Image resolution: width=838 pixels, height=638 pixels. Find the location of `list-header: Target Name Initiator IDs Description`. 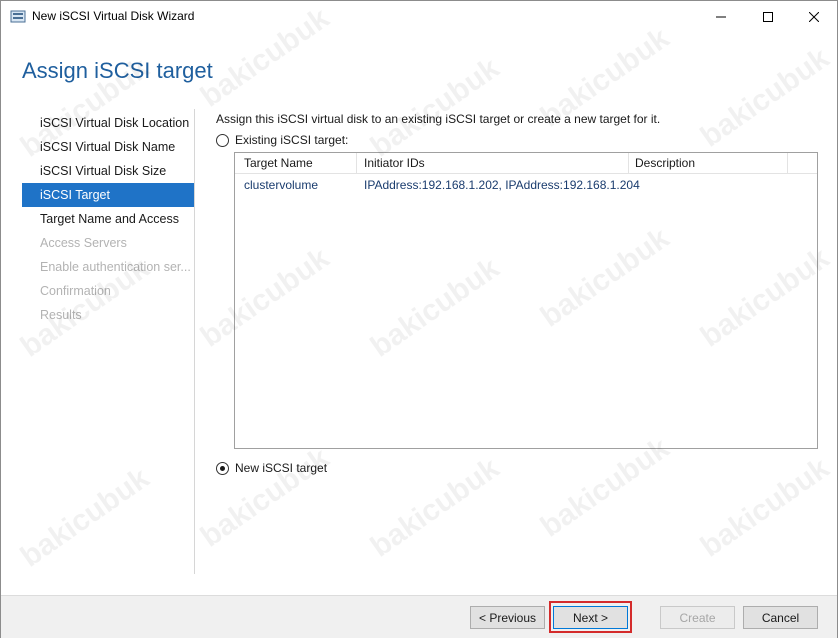

list-header: Target Name Initiator IDs Description is located at coordinates (526, 163).